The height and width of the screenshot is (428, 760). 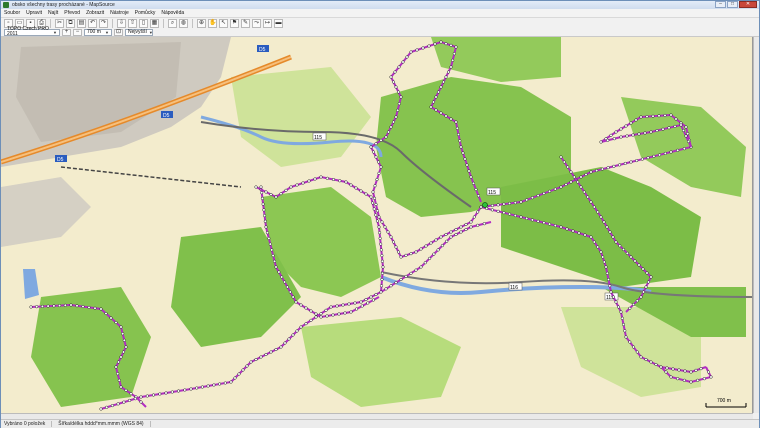 What do you see at coordinates (118, 32) in the screenshot?
I see `zoom-fit-icon: ⊡` at bounding box center [118, 32].